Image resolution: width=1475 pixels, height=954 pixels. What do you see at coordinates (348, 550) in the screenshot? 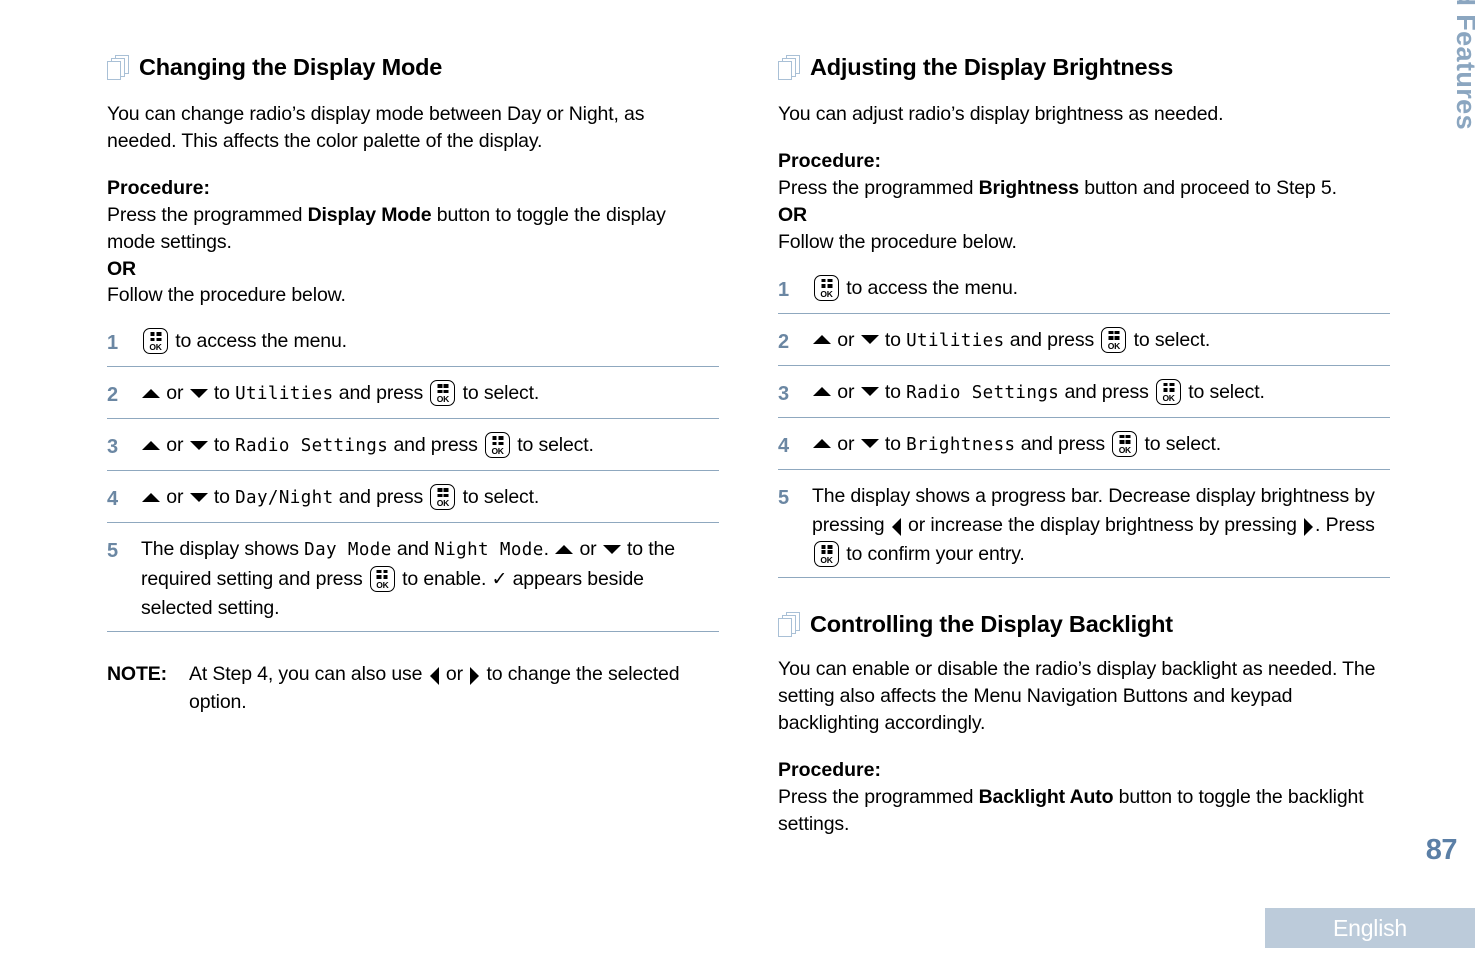
I see `menu-item-name: Day Mode` at bounding box center [348, 550].